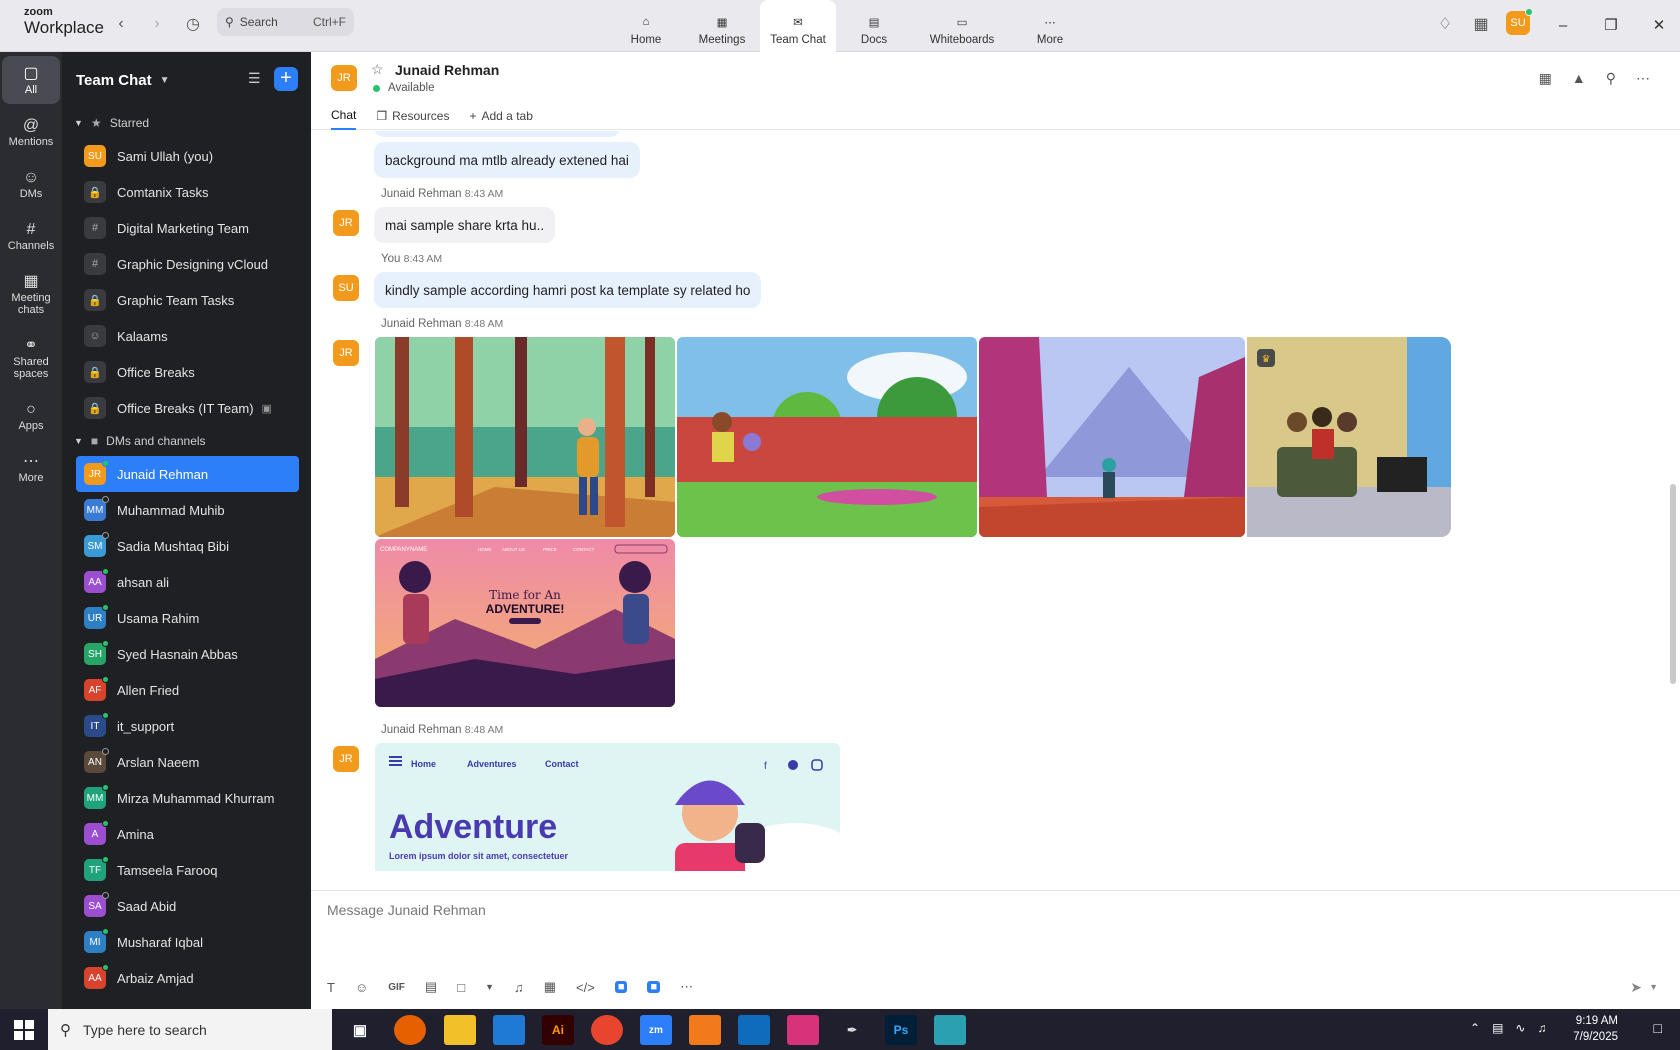 The height and width of the screenshot is (1050, 1680). Describe the element at coordinates (186, 546) in the screenshot. I see `dm-item: SM Sadia Mushtaq Bibi` at that location.